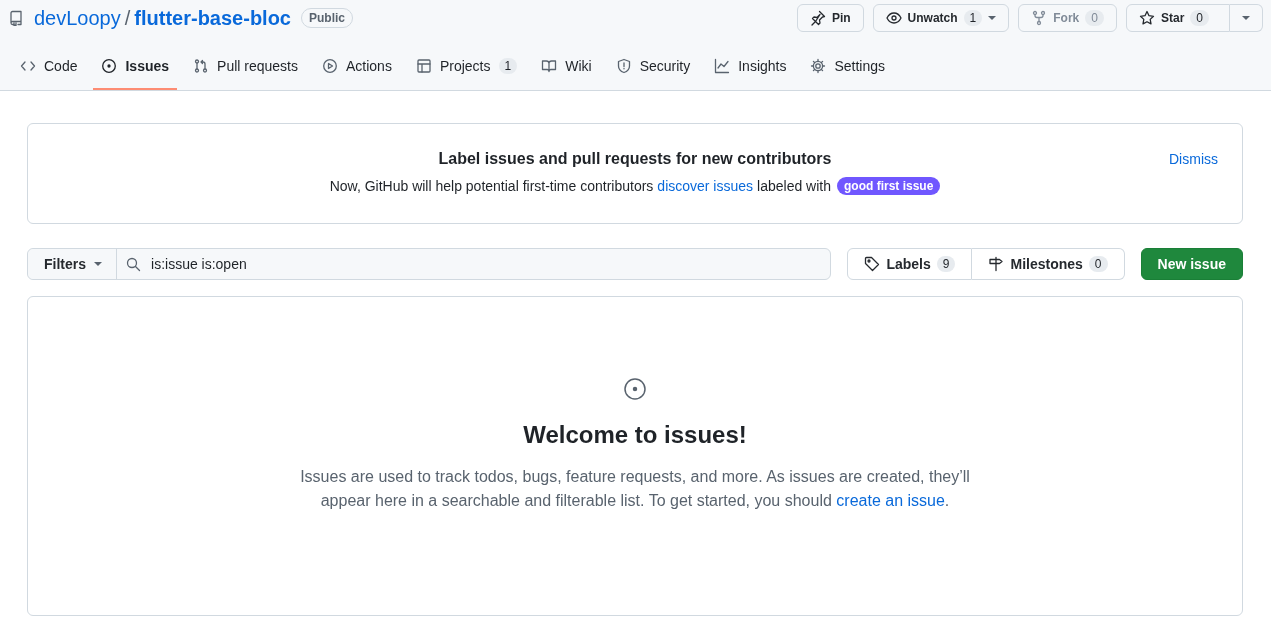  I want to click on book-icon, so click(549, 66).